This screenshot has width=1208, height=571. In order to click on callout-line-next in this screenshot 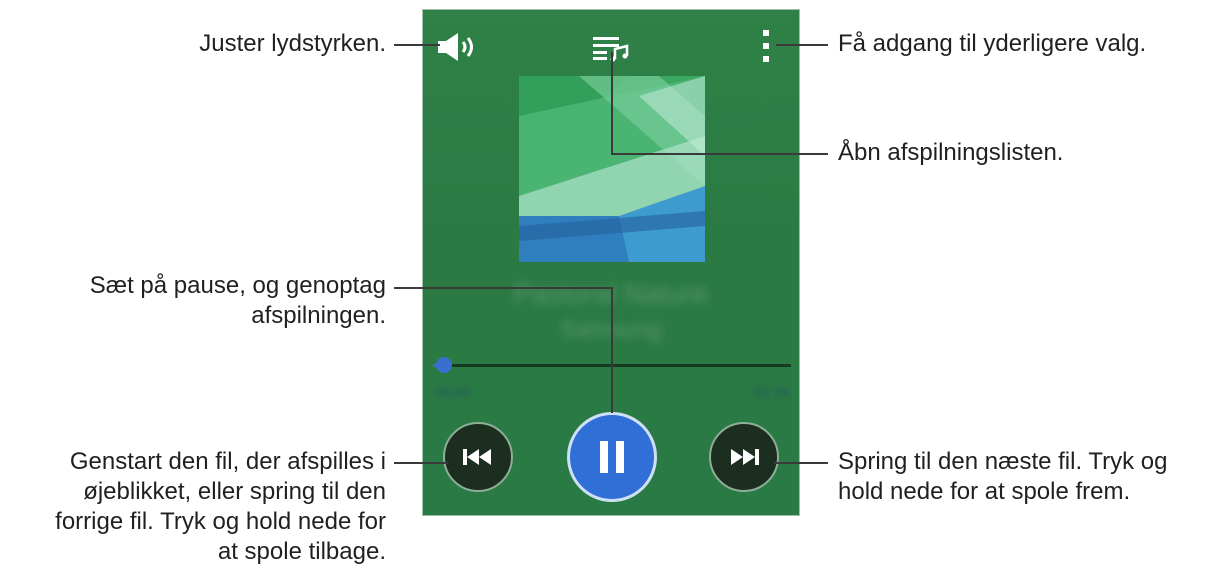, I will do `click(801, 463)`.